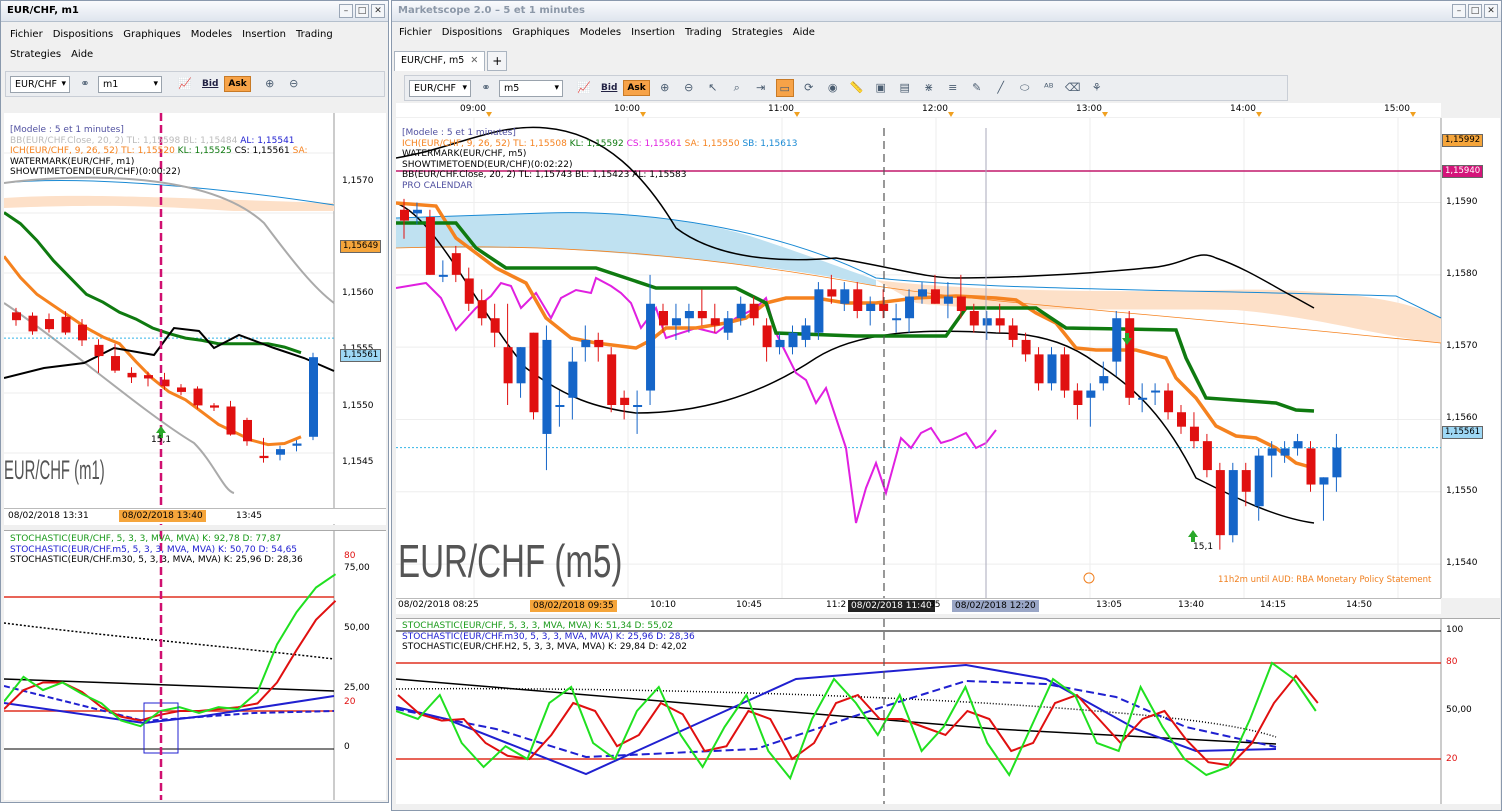 This screenshot has width=1502, height=811. I want to click on trendline-icon: ╱, so click(1001, 88).